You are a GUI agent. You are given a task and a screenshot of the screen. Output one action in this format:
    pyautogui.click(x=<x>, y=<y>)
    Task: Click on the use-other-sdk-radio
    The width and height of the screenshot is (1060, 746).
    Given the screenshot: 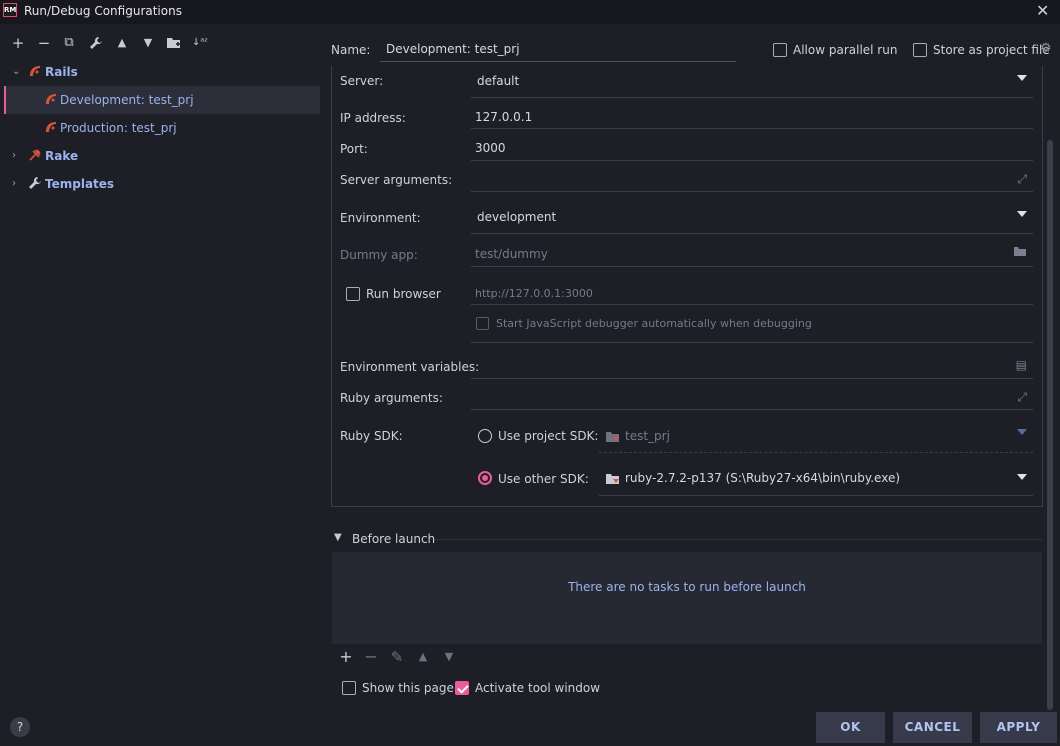 What is the action you would take?
    pyautogui.click(x=485, y=478)
    